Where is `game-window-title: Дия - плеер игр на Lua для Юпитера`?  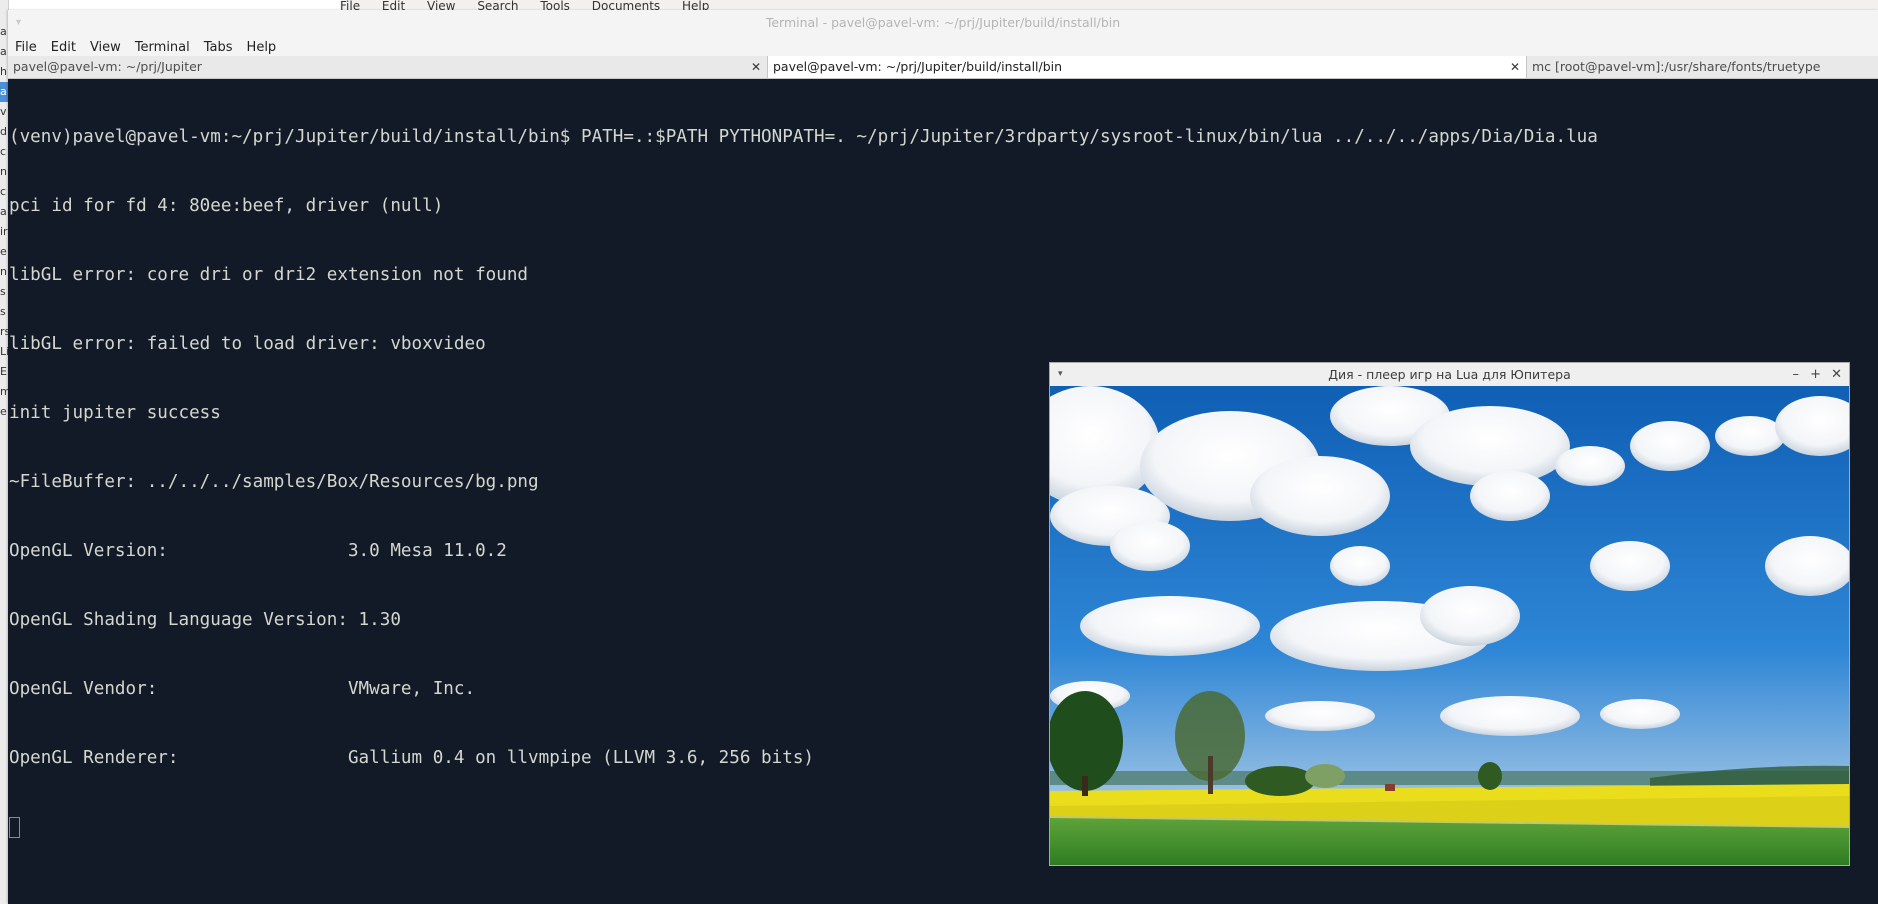
game-window-title: Дия - плеер игр на Lua для Юпитера is located at coordinates (1449, 374).